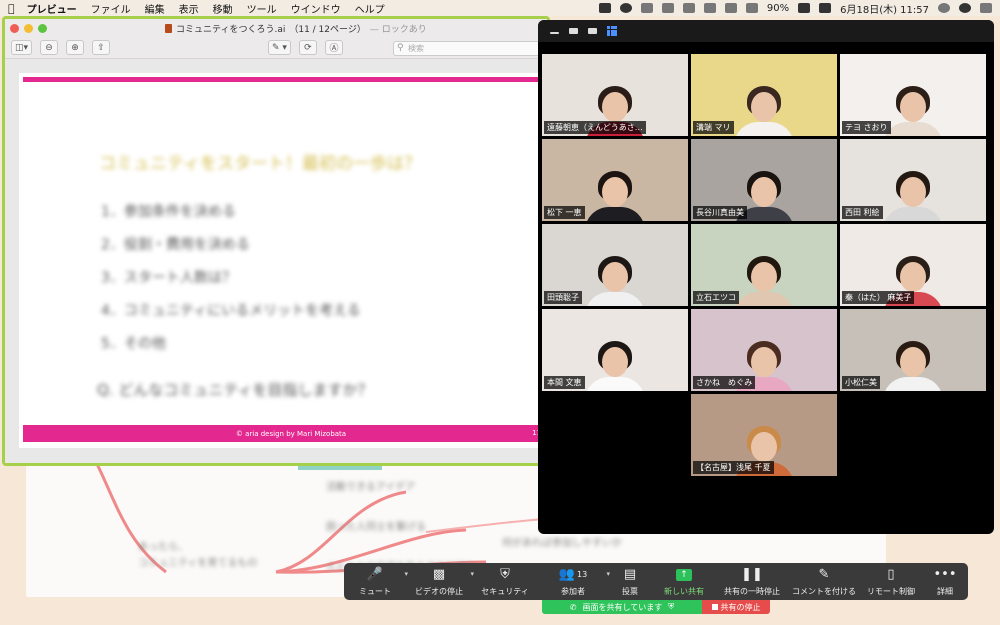 This screenshot has width=1000, height=625. What do you see at coordinates (764, 350) in the screenshot?
I see `participant-tile: さかね めぐみ` at bounding box center [764, 350].